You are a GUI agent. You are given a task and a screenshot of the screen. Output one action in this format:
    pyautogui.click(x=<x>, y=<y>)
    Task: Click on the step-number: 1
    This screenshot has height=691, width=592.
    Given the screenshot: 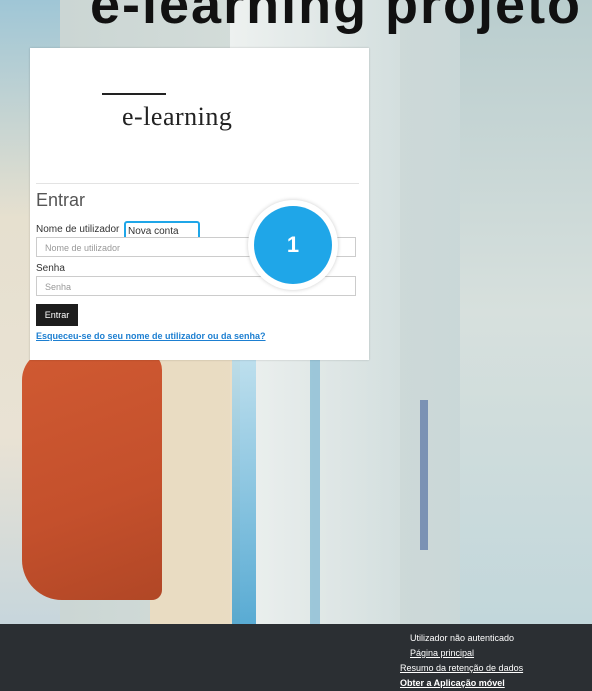 What is the action you would take?
    pyautogui.click(x=293, y=245)
    